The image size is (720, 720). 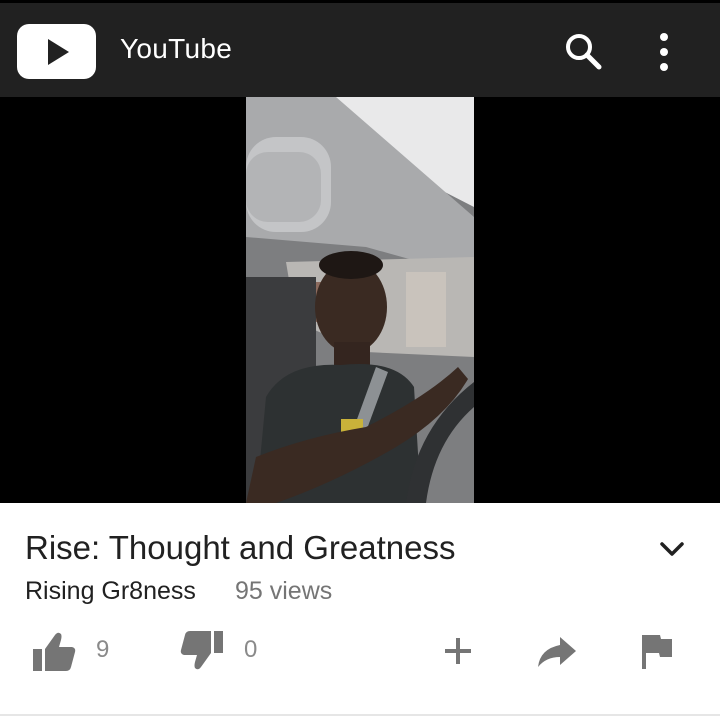 I want to click on more-options-button, so click(x=664, y=52).